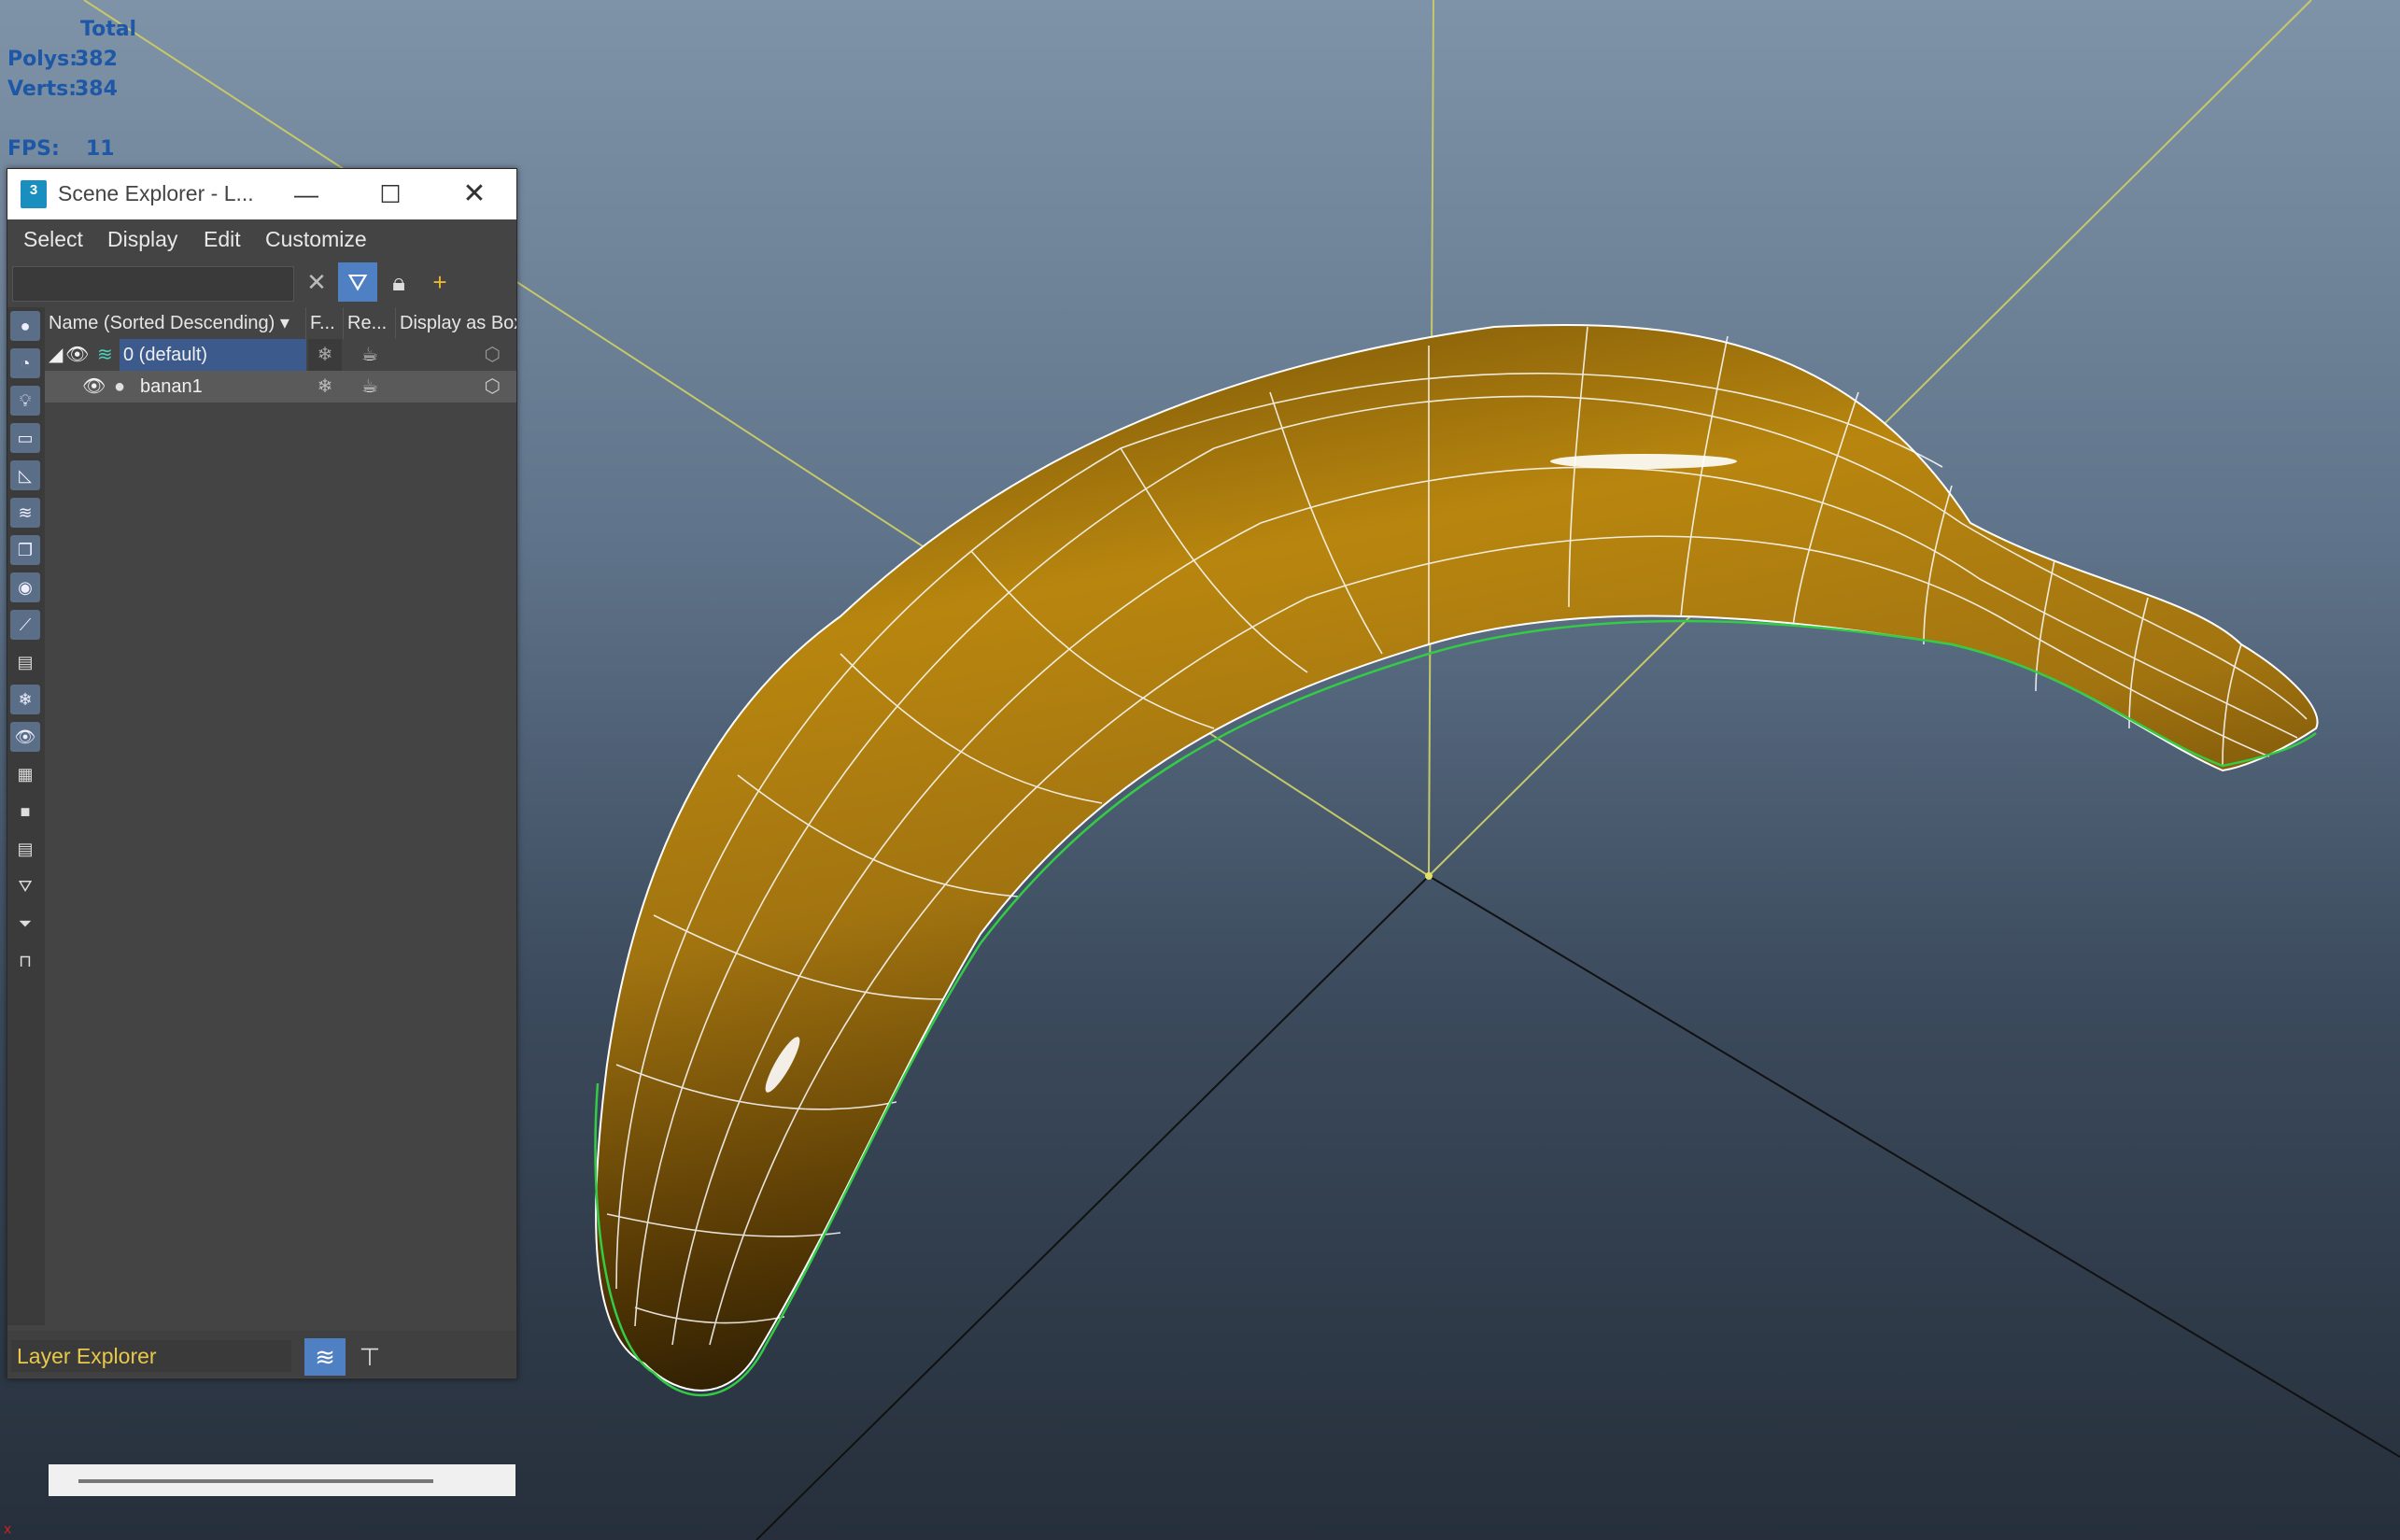  What do you see at coordinates (213, 355) in the screenshot?
I see `layer-name: 0 (default)` at bounding box center [213, 355].